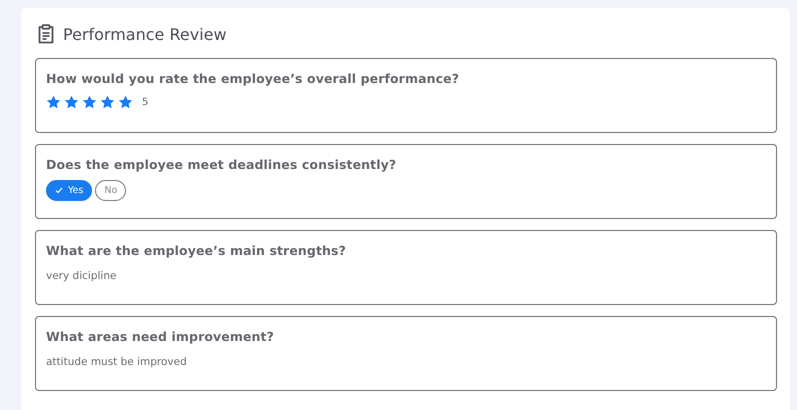  Describe the element at coordinates (222, 164) in the screenshot. I see `question-text: Does the employee meet deadlines consistently?` at that location.